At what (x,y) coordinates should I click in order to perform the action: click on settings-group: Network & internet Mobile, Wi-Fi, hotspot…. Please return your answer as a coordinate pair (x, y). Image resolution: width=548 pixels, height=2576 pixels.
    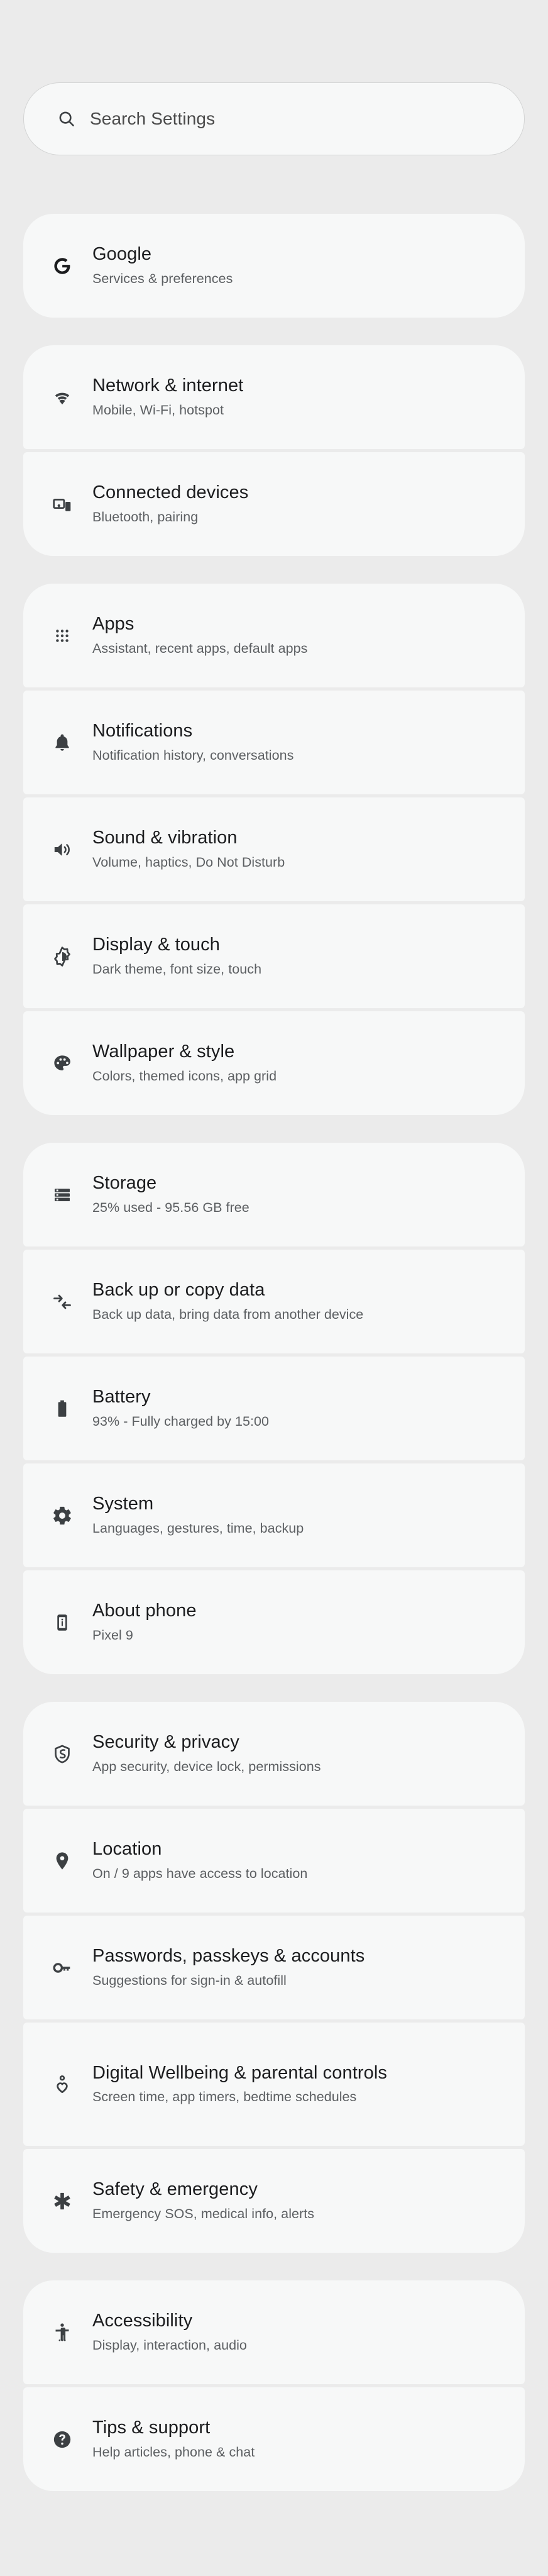
    Looking at the image, I should click on (274, 450).